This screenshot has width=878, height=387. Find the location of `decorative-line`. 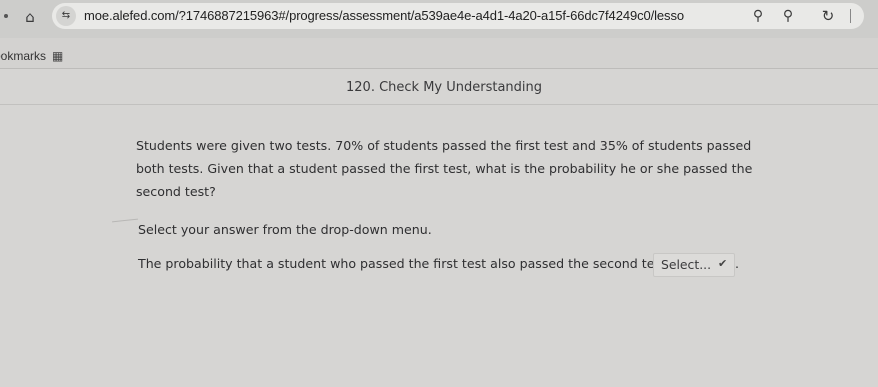

decorative-line is located at coordinates (125, 220).